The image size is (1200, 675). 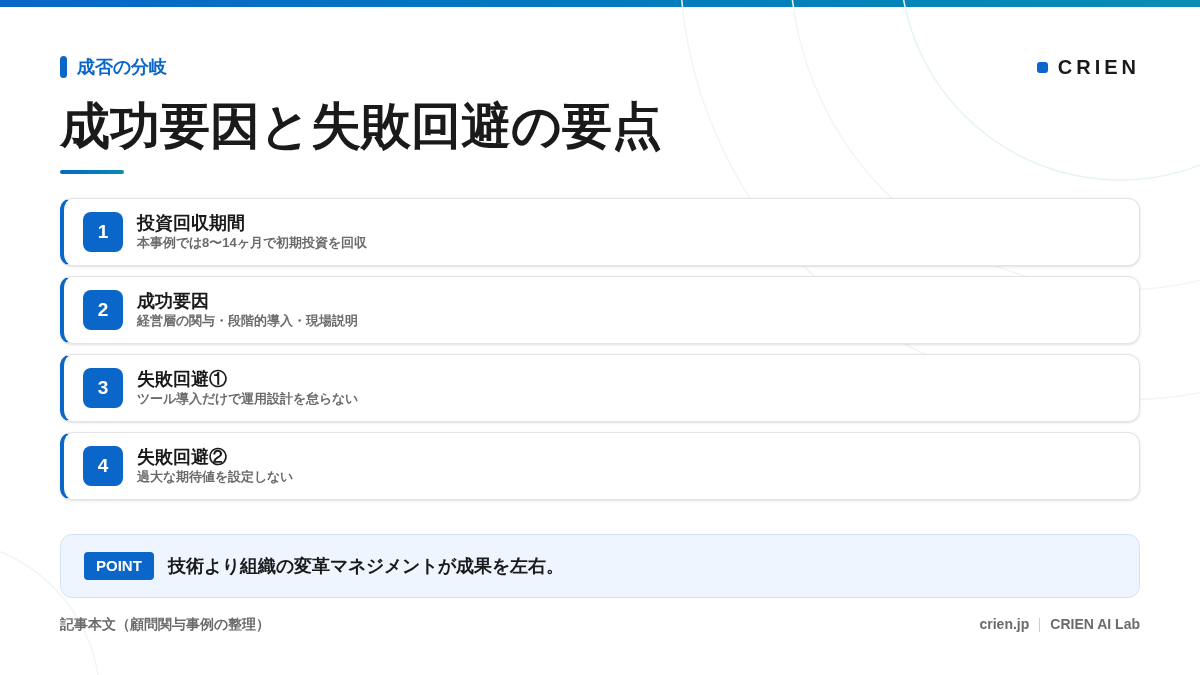 I want to click on item-title: 失敗回避①, so click(x=182, y=379).